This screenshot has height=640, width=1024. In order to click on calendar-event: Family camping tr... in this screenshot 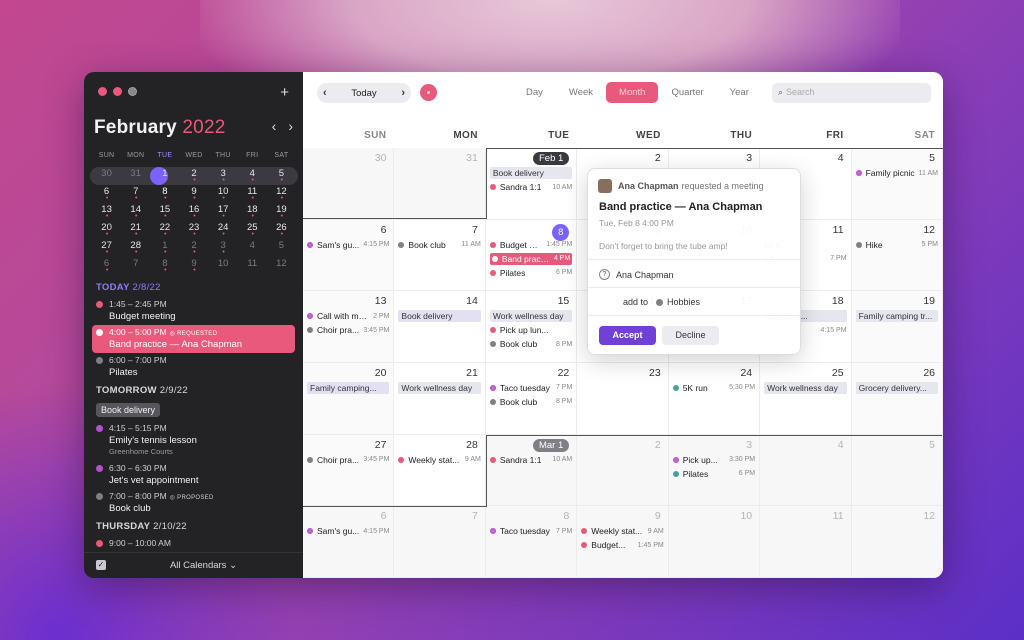, I will do `click(896, 316)`.